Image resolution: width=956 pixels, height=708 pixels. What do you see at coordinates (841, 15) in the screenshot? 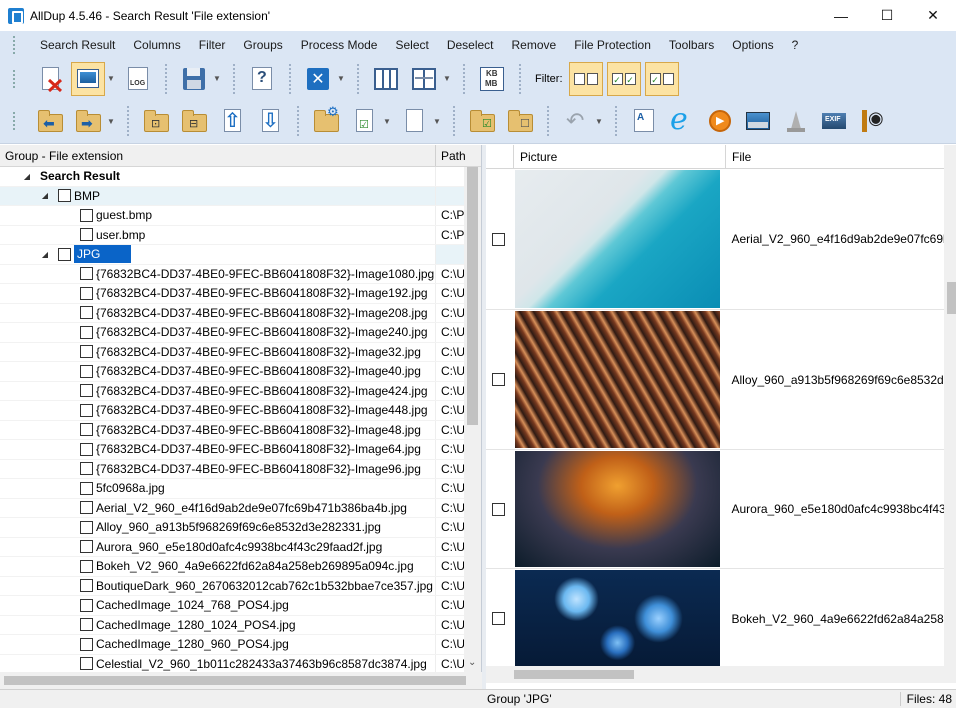
I see `minimize-button: —` at bounding box center [841, 15].